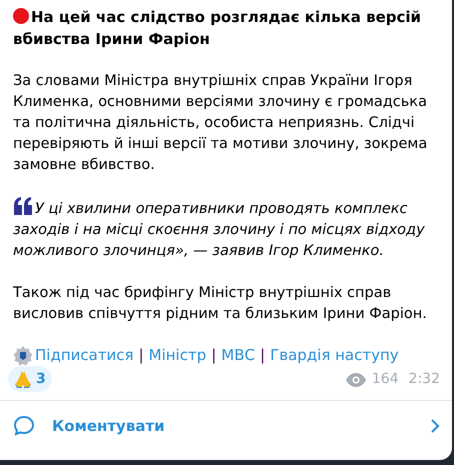 The height and width of the screenshot is (465, 454). I want to click on quote-mark-icon, so click(23, 206).